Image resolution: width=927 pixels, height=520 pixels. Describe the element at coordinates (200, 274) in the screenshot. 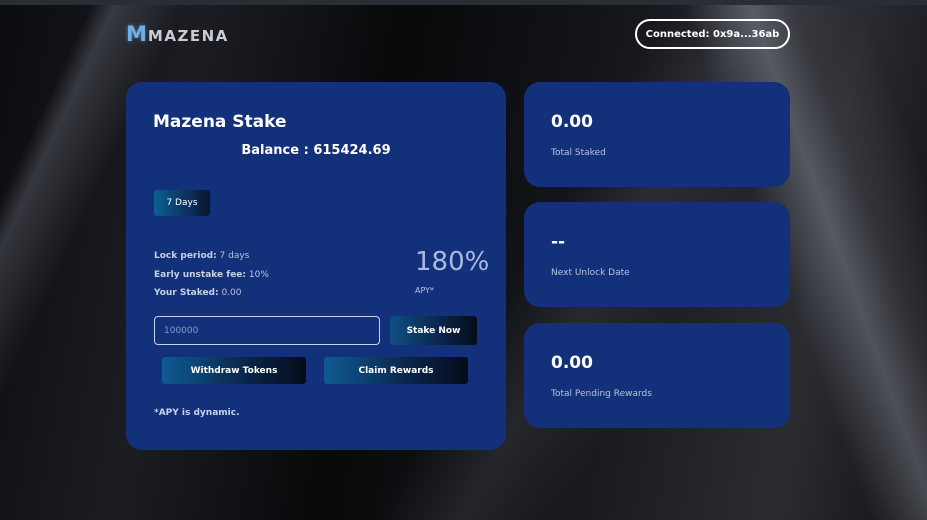

I see `early-fee-label: Early unstake fee:` at that location.